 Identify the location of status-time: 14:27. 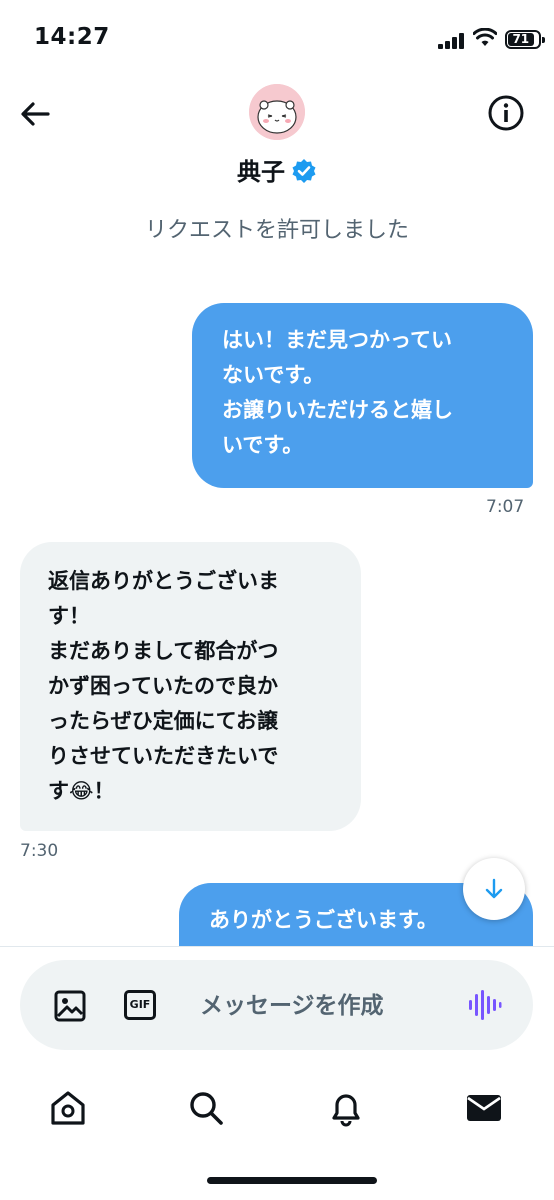
(72, 37).